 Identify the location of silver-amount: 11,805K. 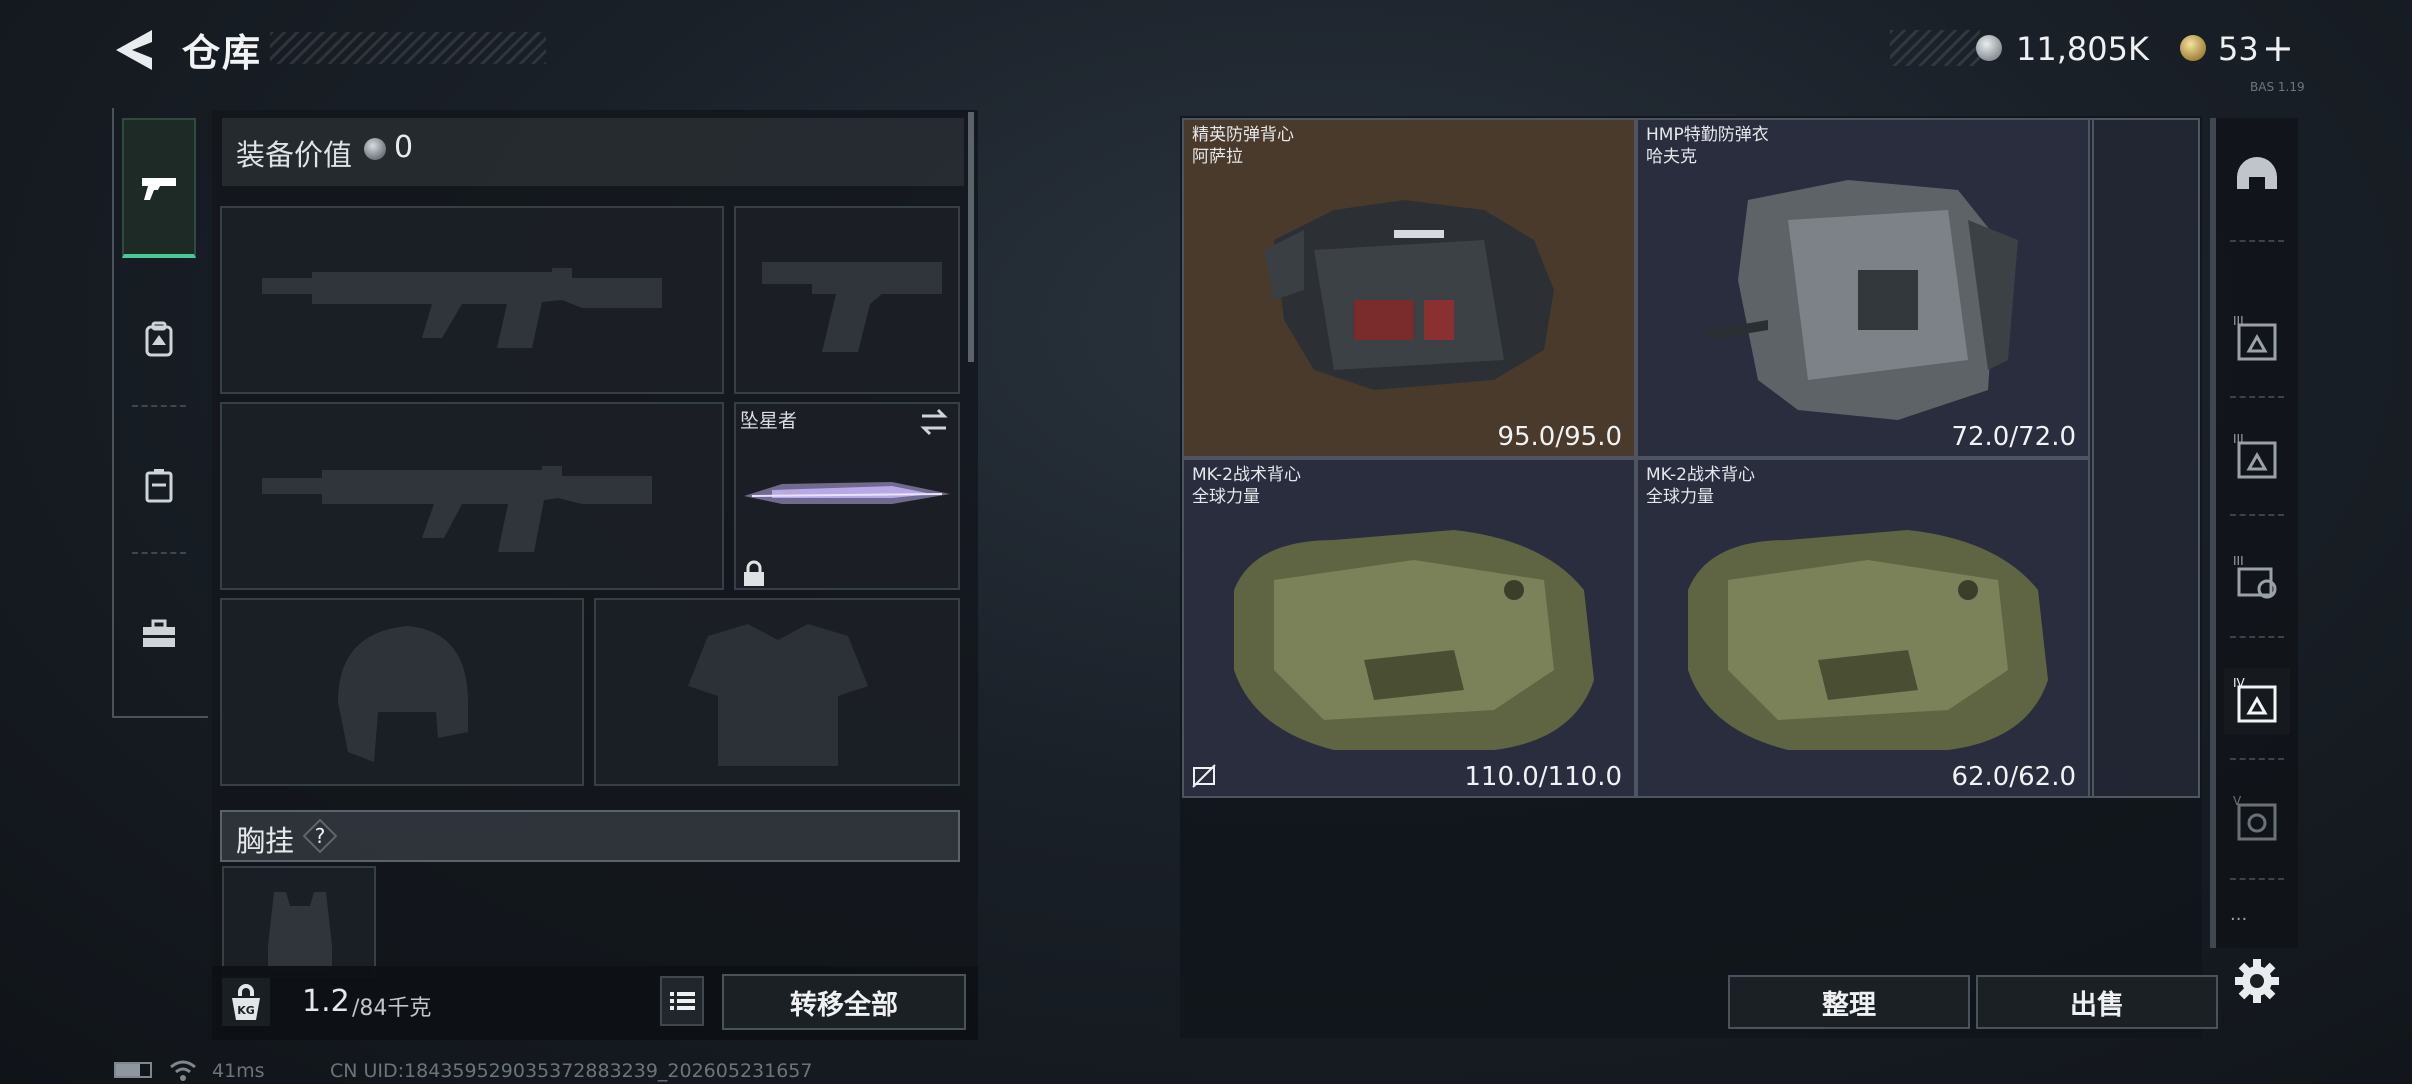
(2082, 49).